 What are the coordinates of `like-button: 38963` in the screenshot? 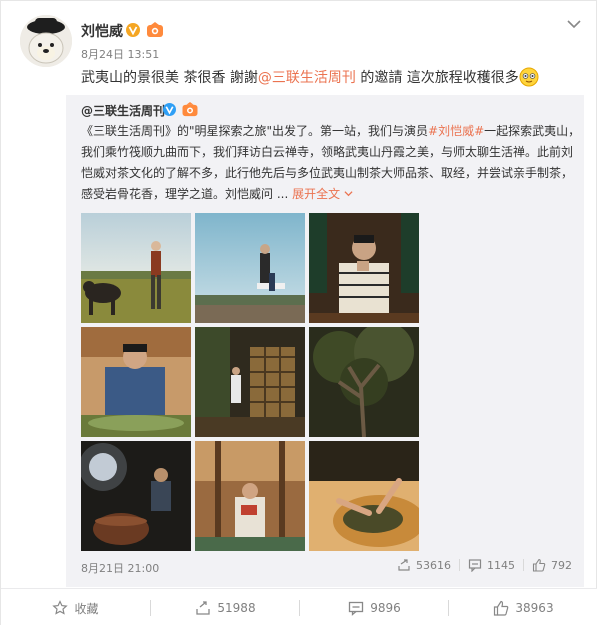 It's located at (523, 607).